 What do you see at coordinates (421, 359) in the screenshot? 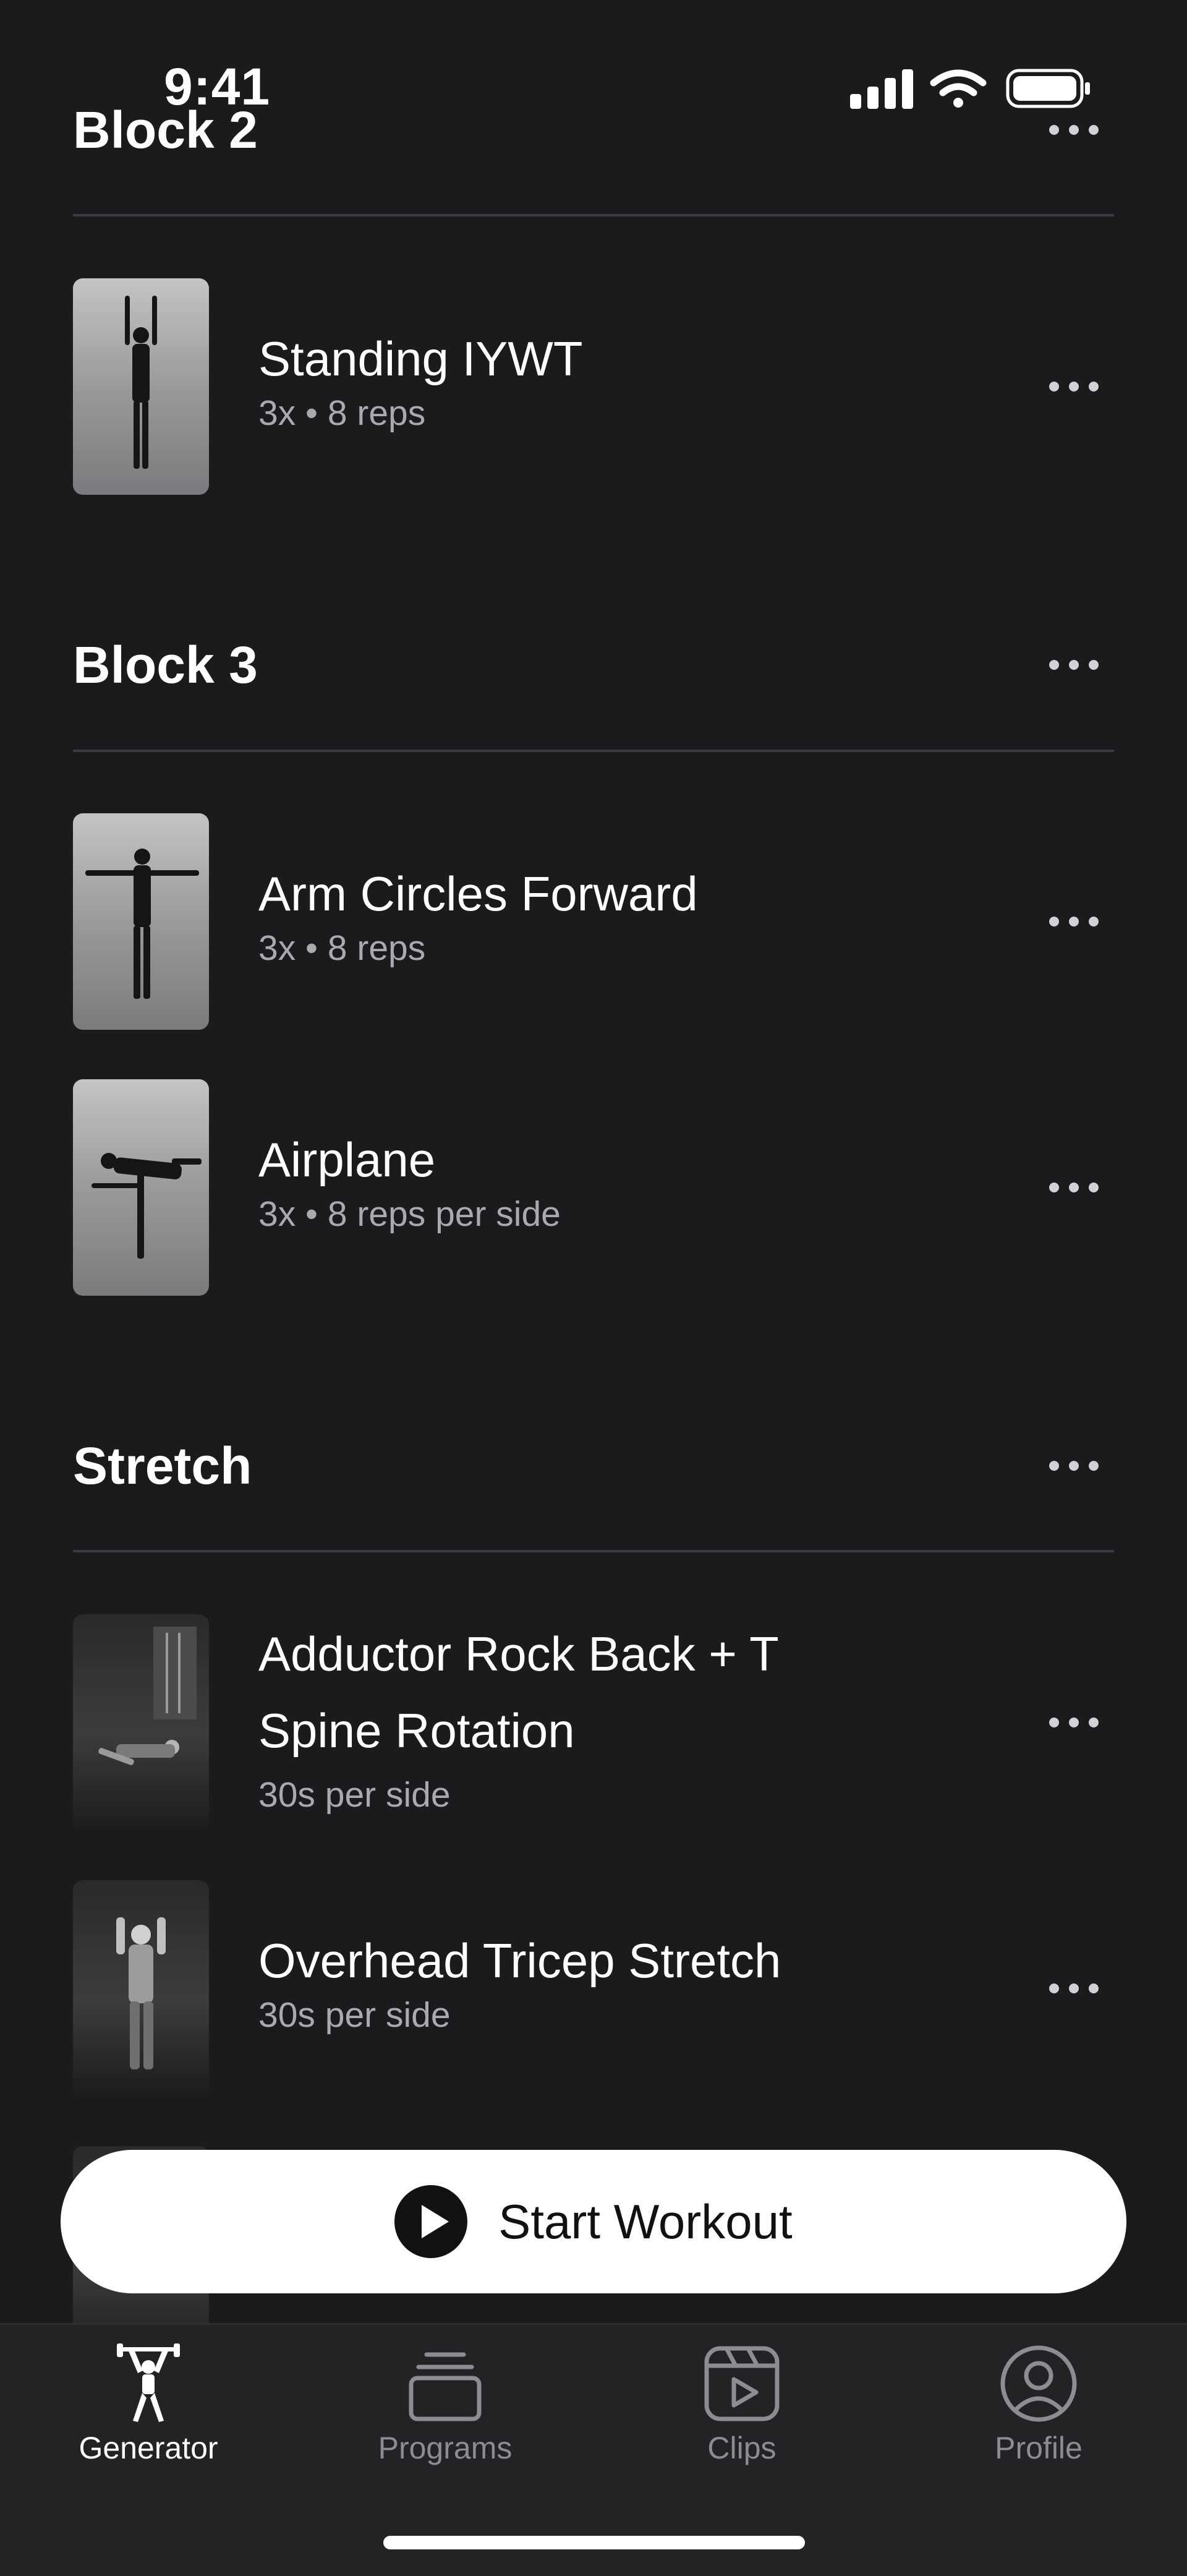
I see `exercise-name: Standing IYWT` at bounding box center [421, 359].